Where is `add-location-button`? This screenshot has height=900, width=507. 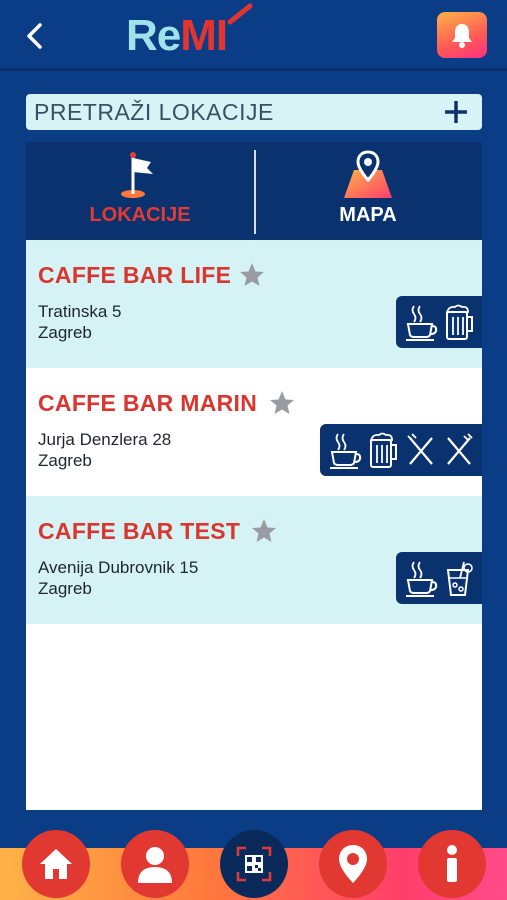 add-location-button is located at coordinates (456, 112).